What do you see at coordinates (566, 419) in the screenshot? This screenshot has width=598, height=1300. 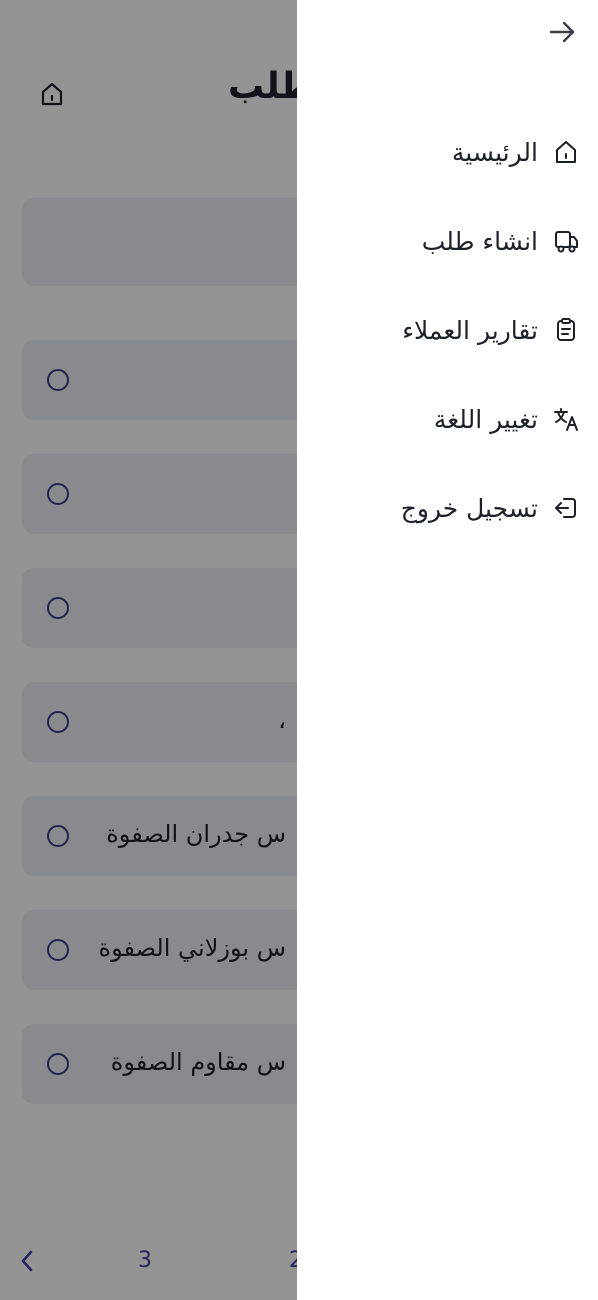 I see `translate-icon` at bounding box center [566, 419].